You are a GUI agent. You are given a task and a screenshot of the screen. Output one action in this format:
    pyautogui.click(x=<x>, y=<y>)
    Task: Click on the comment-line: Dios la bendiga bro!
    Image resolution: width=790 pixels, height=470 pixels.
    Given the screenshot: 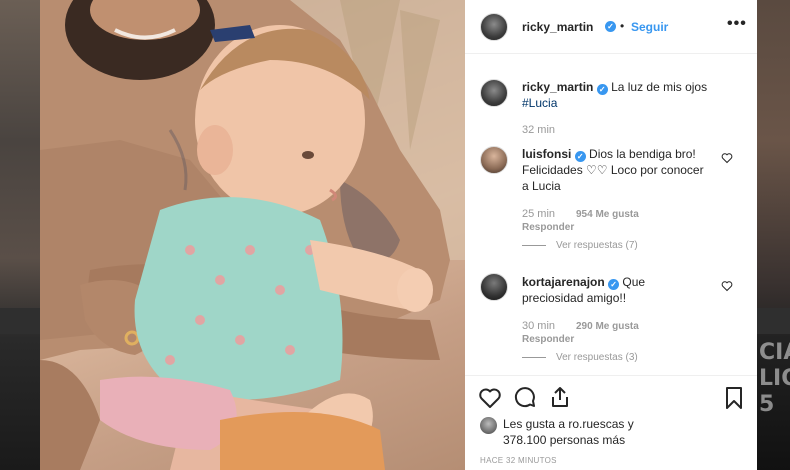 What is the action you would take?
    pyautogui.click(x=642, y=154)
    